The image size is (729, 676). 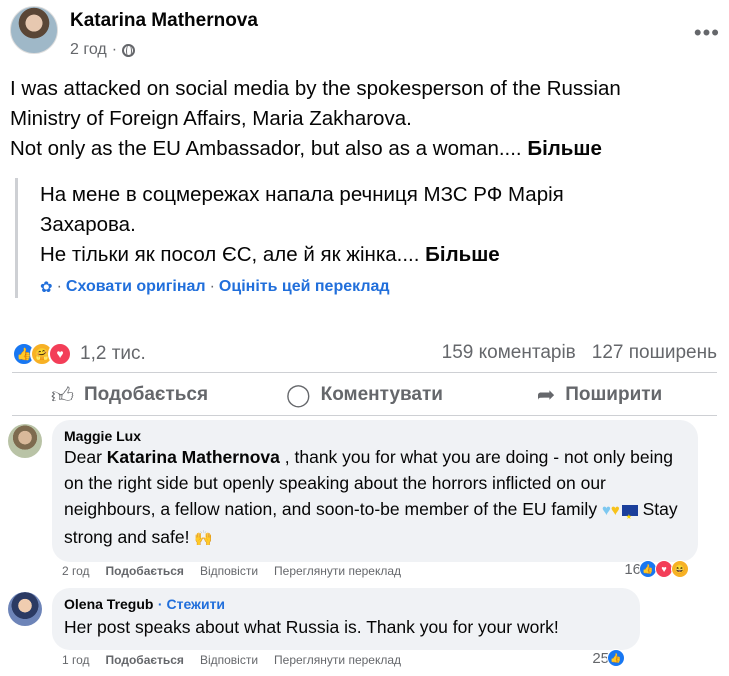 What do you see at coordinates (34, 30) in the screenshot?
I see `author-avatar` at bounding box center [34, 30].